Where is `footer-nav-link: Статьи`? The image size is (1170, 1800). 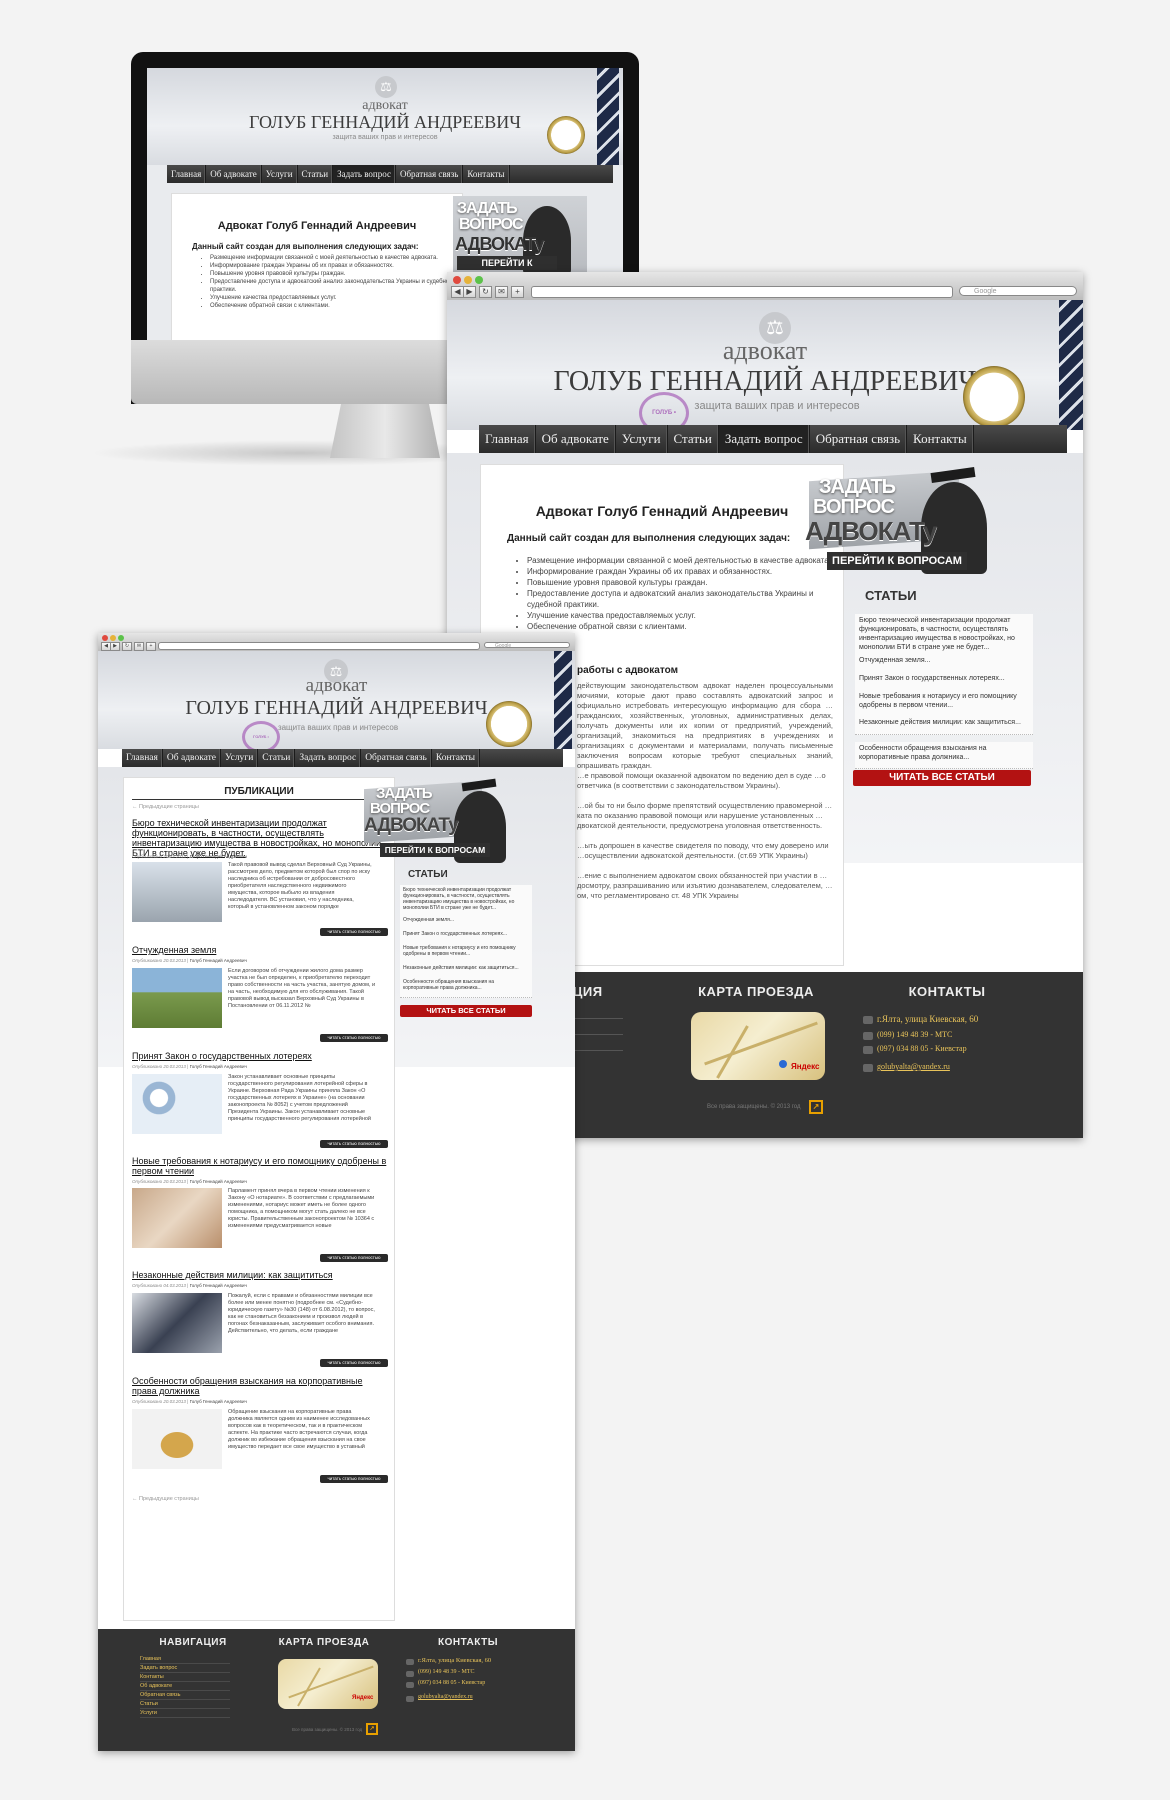
footer-nav-link: Статьи is located at coordinates (185, 1704).